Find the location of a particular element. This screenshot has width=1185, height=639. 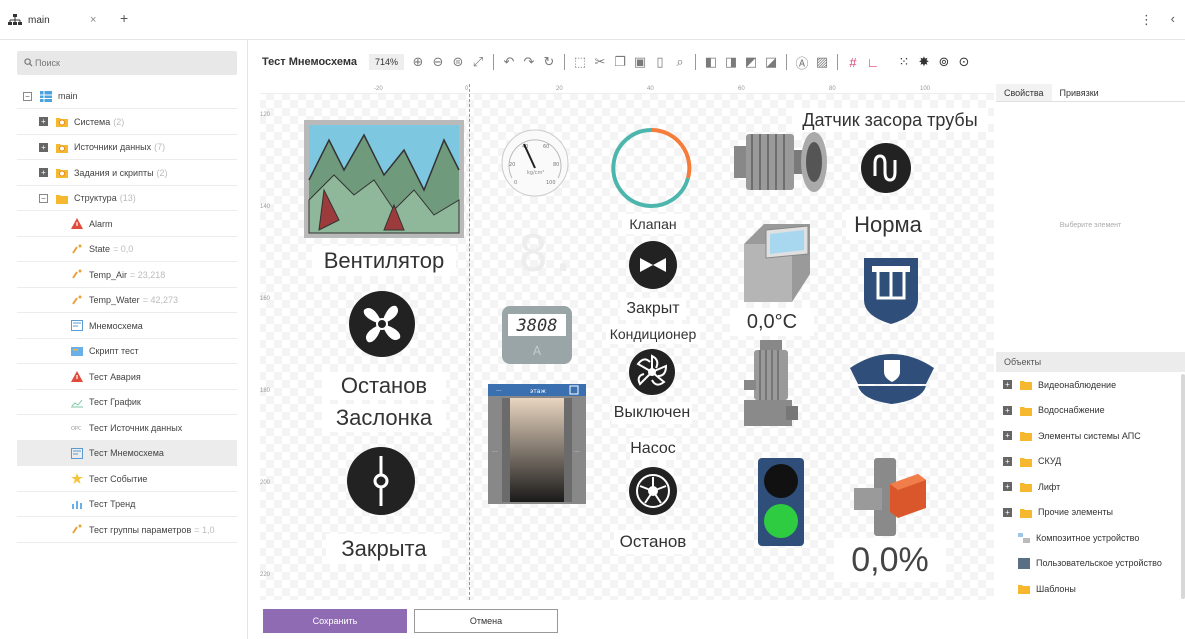

tree-item: Тест группы параметров = 1,0 is located at coordinates (127, 530).